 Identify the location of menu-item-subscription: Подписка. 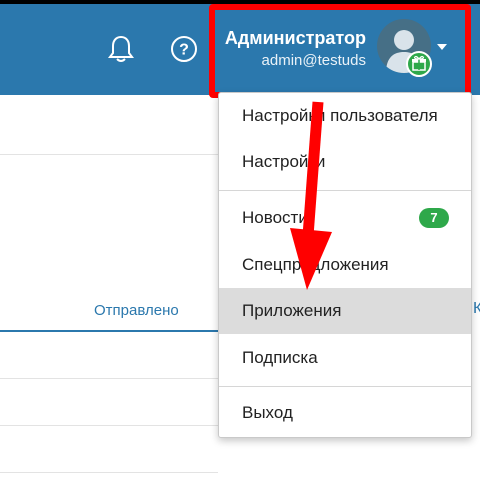
(345, 358).